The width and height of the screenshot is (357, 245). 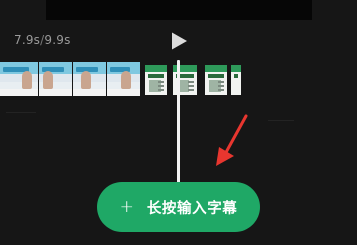 What do you see at coordinates (42, 40) in the screenshot?
I see `timecode: 7.9s/9.9s` at bounding box center [42, 40].